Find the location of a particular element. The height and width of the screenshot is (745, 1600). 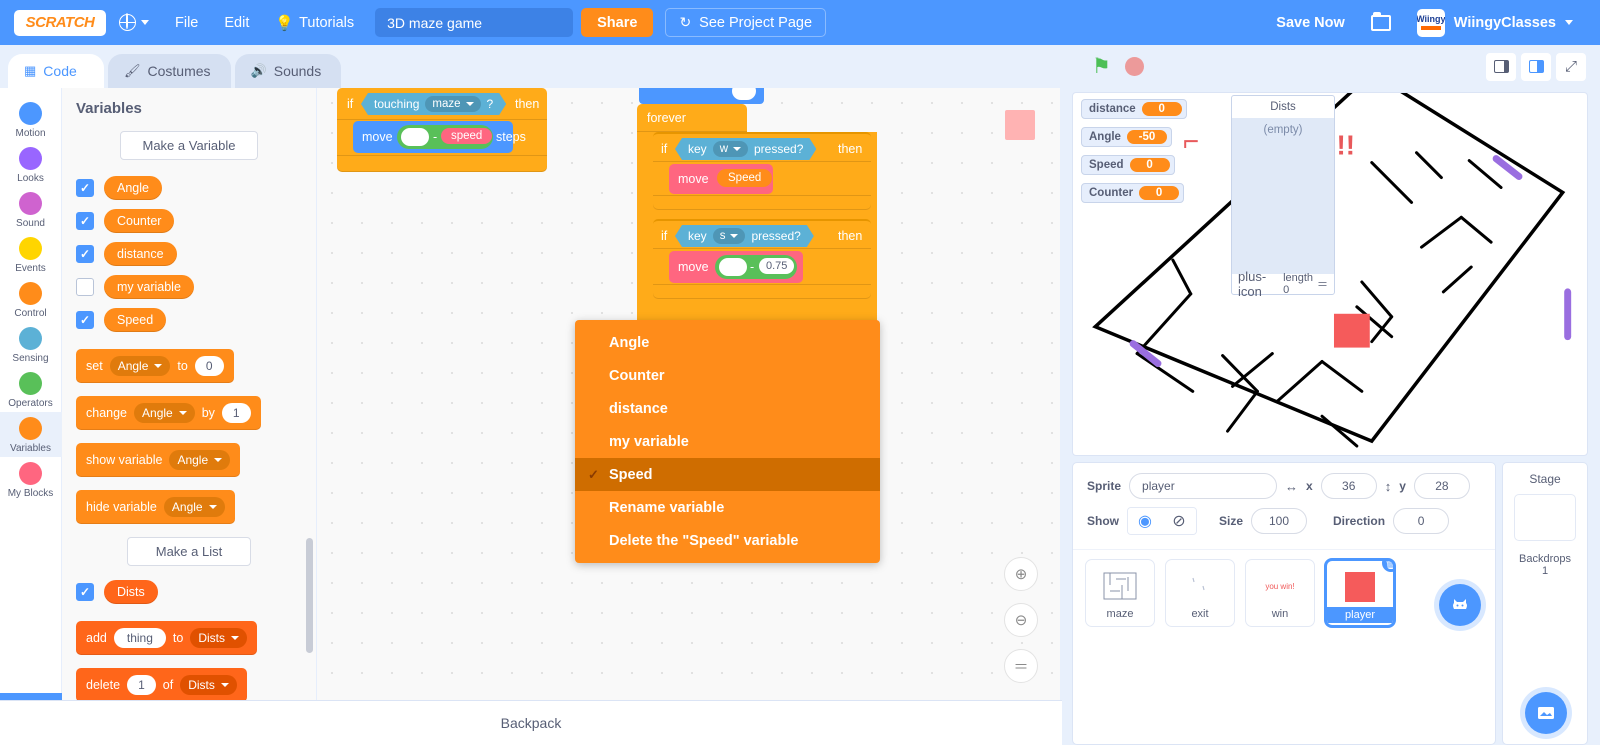

block-add-to-list: add thing to Dists is located at coordinates (166, 638).